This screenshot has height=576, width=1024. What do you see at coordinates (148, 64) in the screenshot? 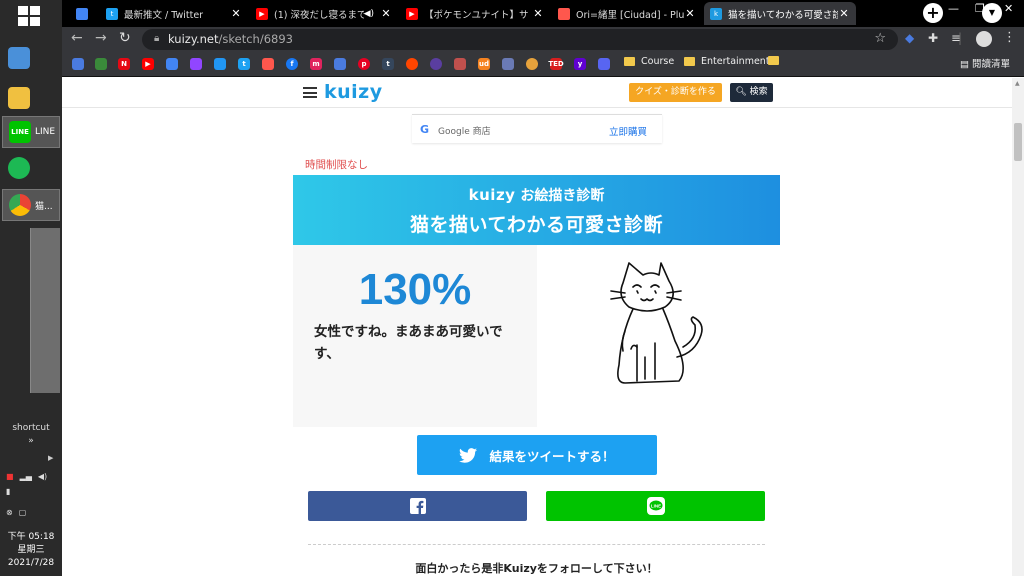
I see `youtube-bookmark-icon: ▶` at bounding box center [148, 64].